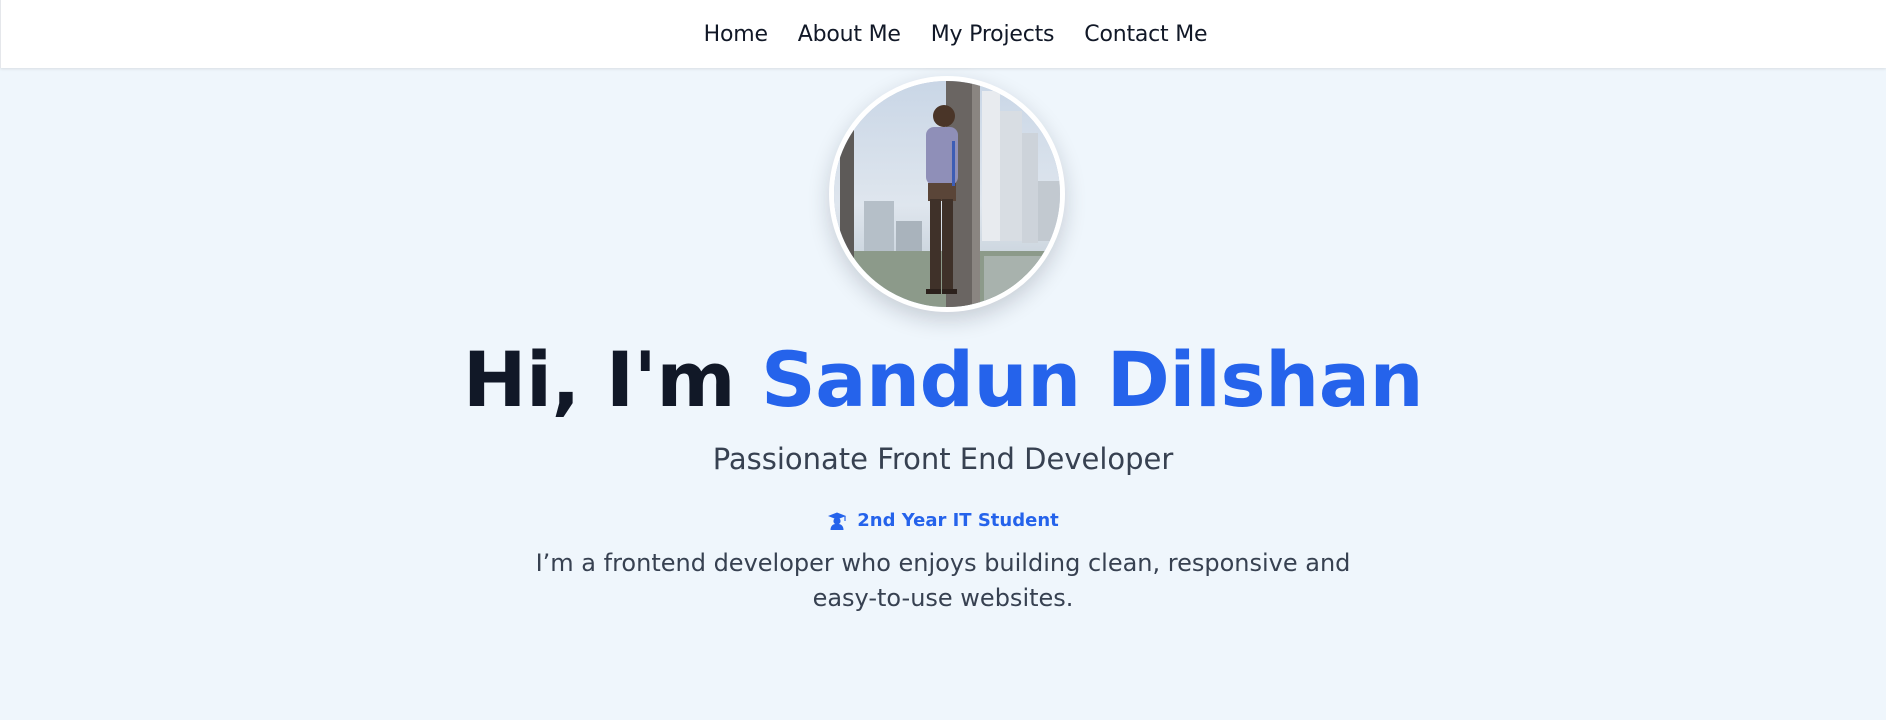  Describe the element at coordinates (736, 34) in the screenshot. I see `nav-home-link: Home` at that location.